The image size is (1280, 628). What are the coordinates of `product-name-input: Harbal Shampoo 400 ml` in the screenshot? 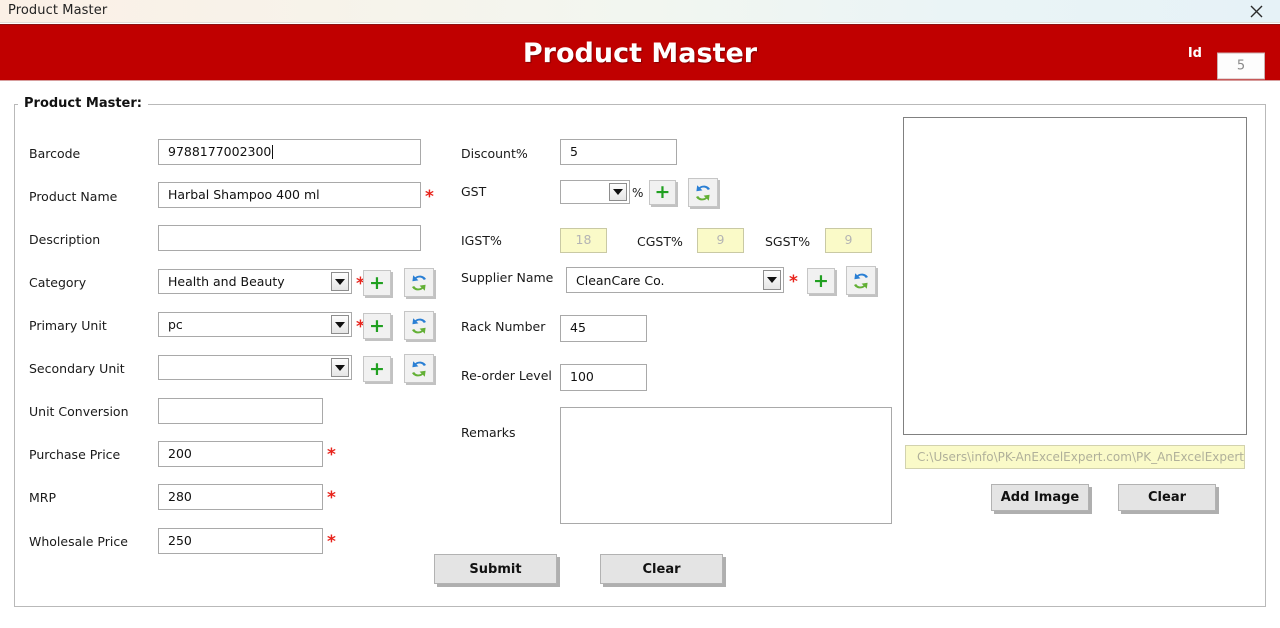 It's located at (289, 195).